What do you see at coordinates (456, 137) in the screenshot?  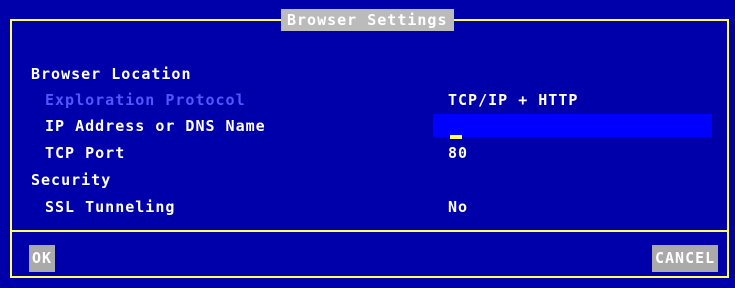 I see `text-cursor` at bounding box center [456, 137].